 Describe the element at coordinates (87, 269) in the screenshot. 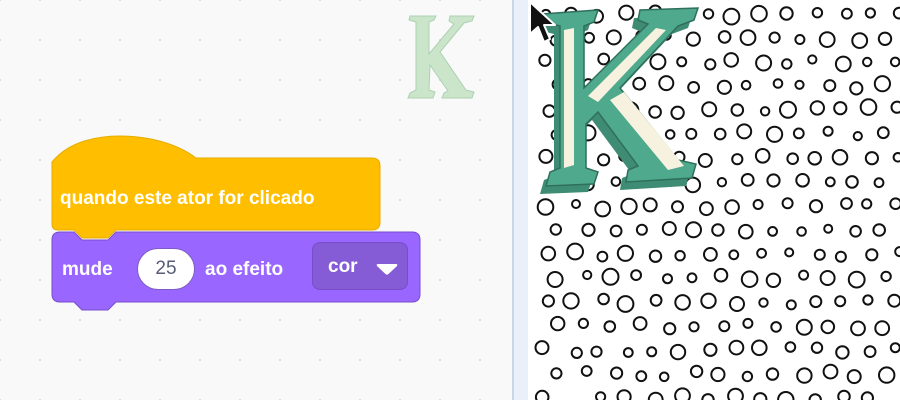

I see `change-label: mude` at that location.